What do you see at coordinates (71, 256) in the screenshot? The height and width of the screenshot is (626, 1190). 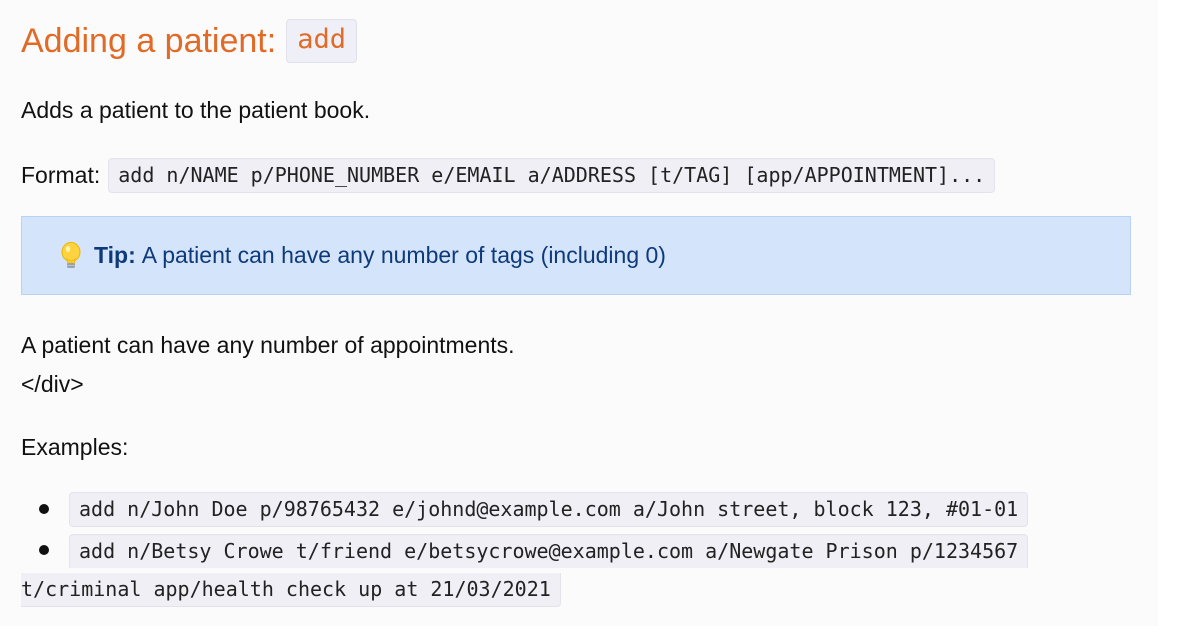 I see `lightbulb-icon` at bounding box center [71, 256].